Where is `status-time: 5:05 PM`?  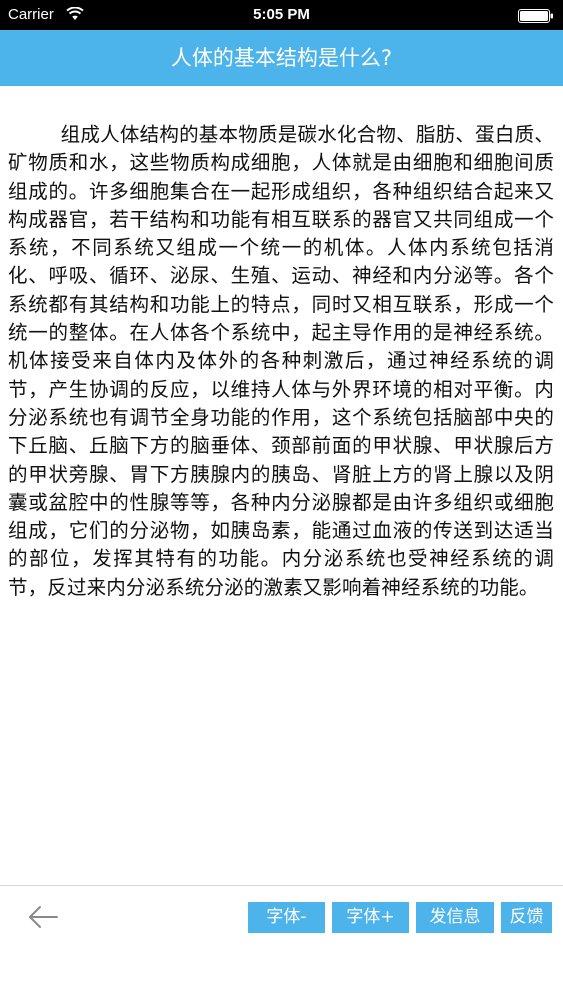 status-time: 5:05 PM is located at coordinates (281, 14).